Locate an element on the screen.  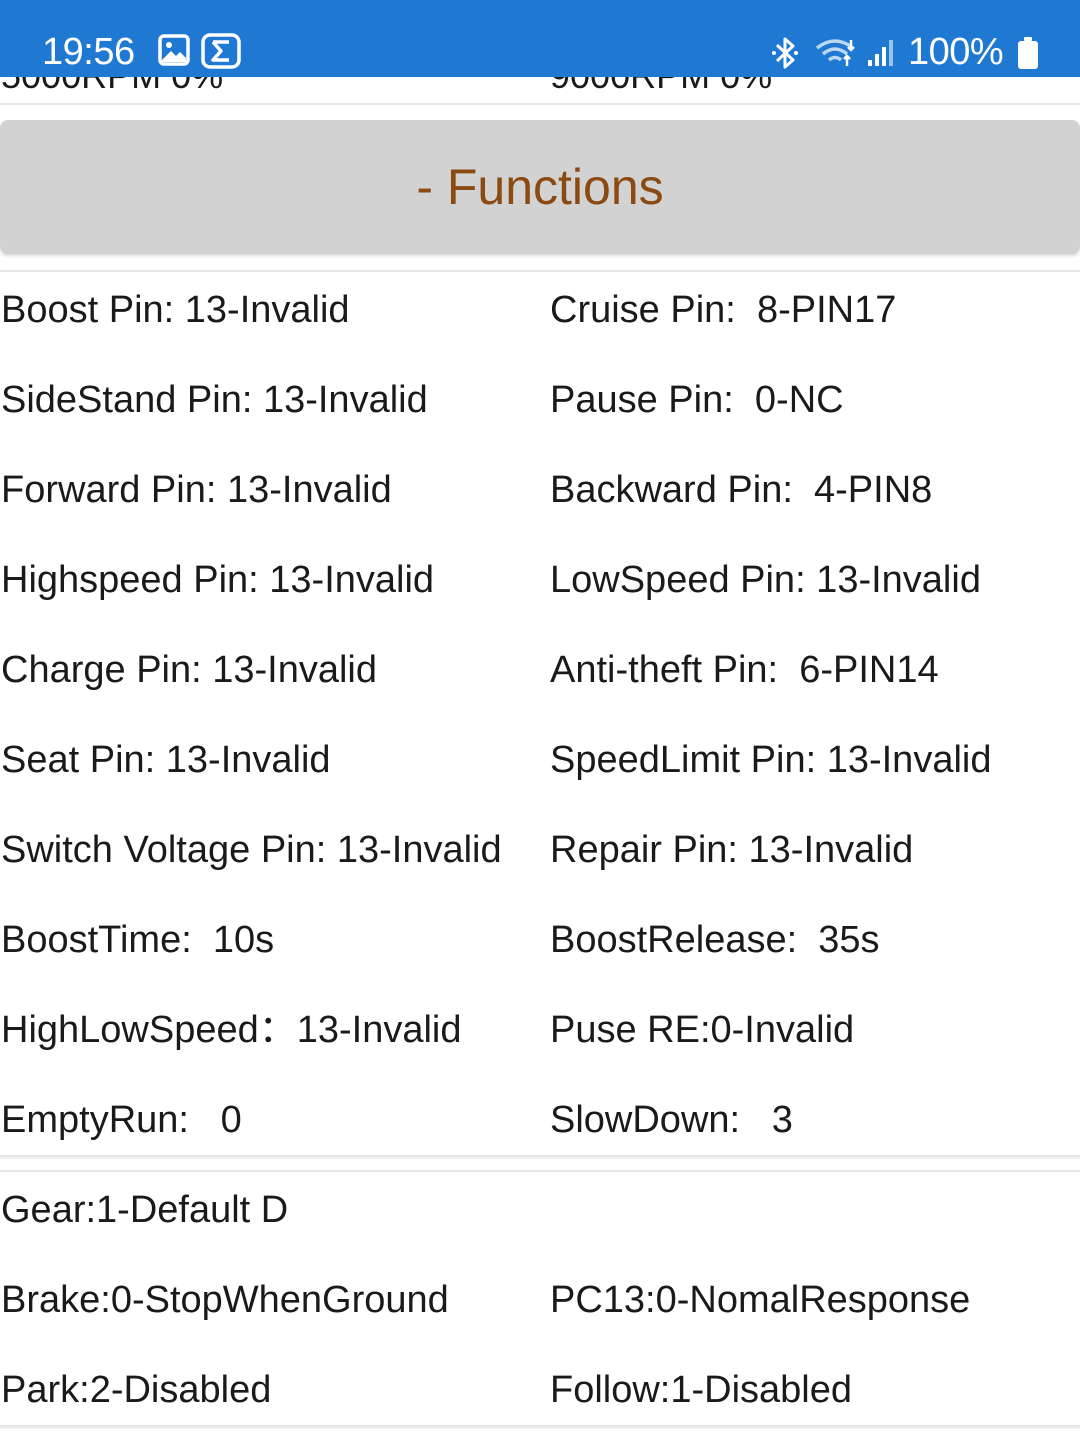
highspeed-pin-value: Highspeed Pin: 13-Invalid is located at coordinates (218, 580).